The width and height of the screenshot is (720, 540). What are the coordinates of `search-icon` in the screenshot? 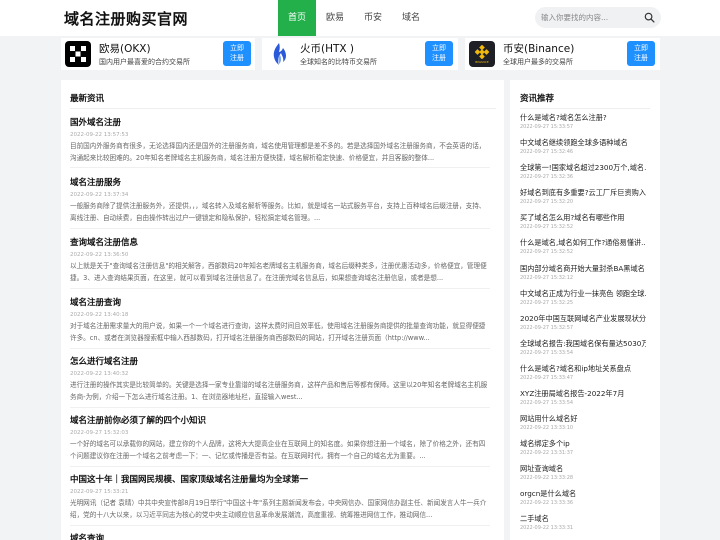 It's located at (649, 17).